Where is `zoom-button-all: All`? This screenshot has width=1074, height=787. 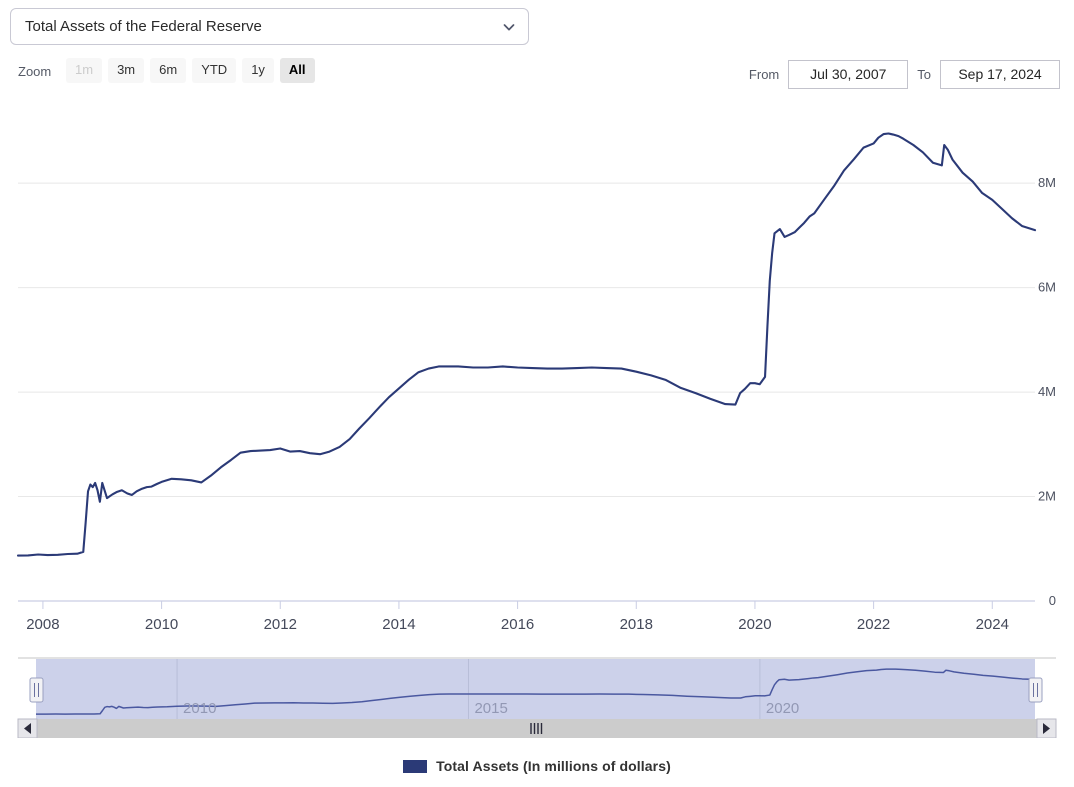
zoom-button-all: All is located at coordinates (297, 70).